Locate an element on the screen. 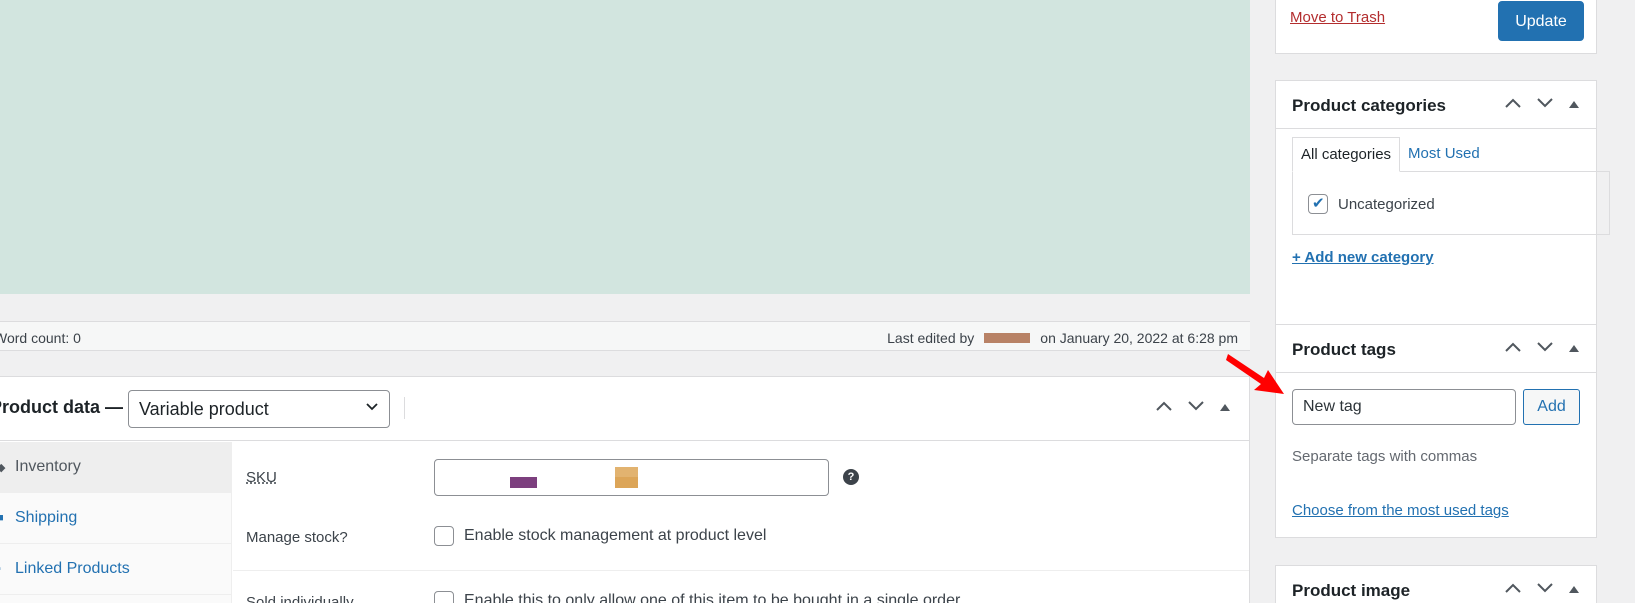 The image size is (1635, 603). publish-box: Move to Trash Update is located at coordinates (1436, 27).